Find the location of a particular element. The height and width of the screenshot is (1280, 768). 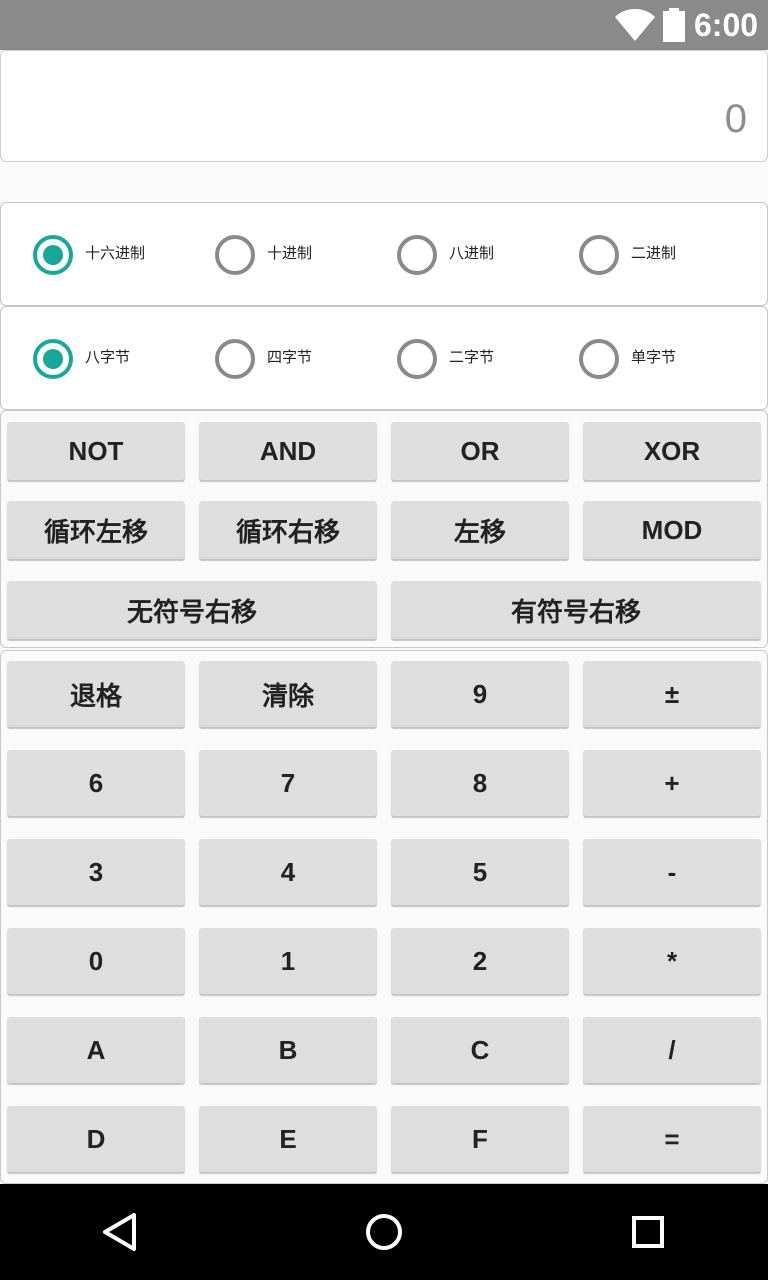

digit-7-button: 7 is located at coordinates (288, 783).